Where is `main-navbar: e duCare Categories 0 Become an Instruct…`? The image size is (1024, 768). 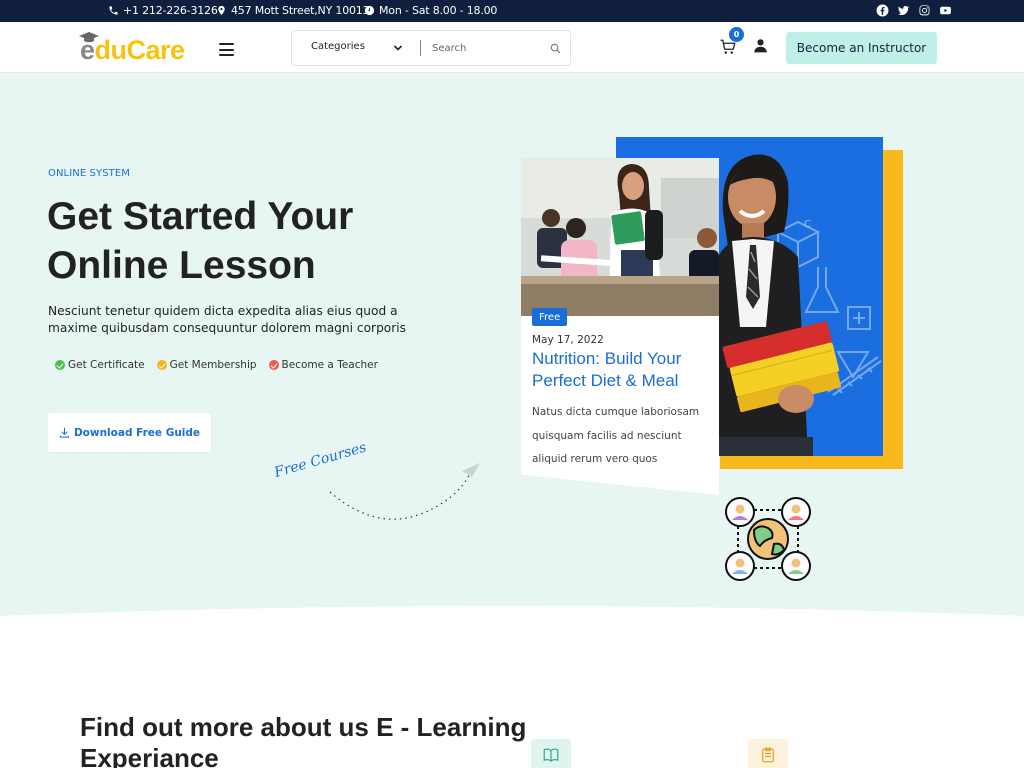 main-navbar: e duCare Categories 0 Become an Instruct… is located at coordinates (512, 47).